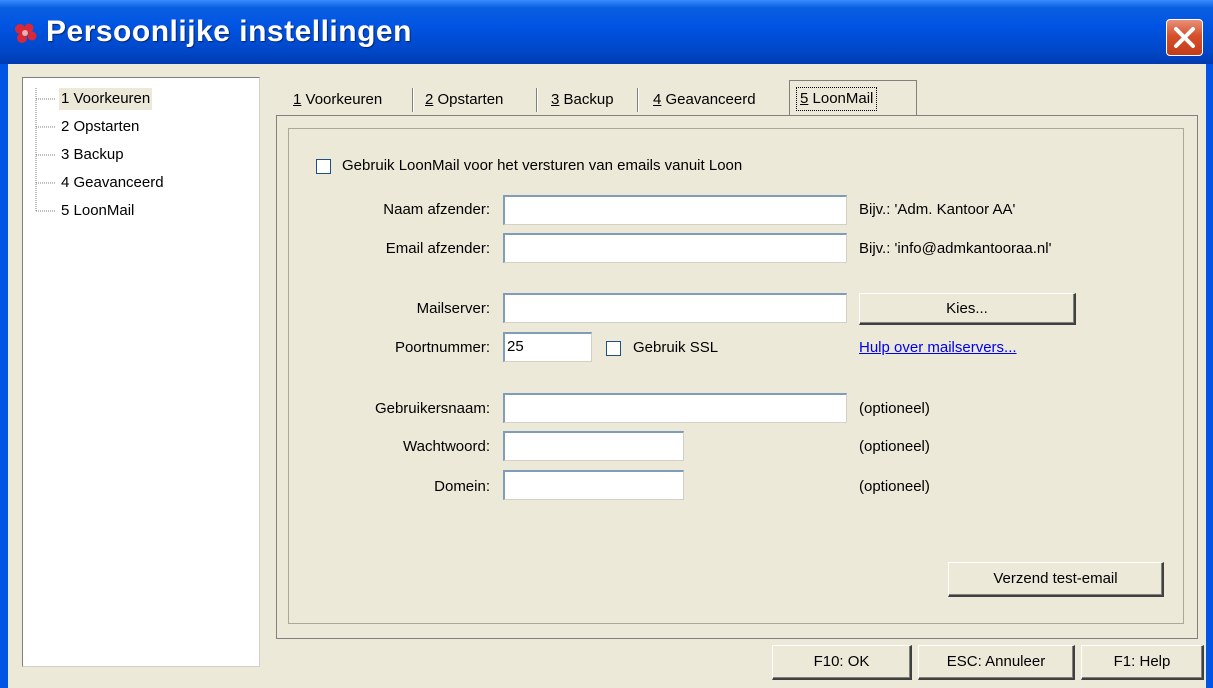  I want to click on domain-label: Domein:, so click(462, 486).